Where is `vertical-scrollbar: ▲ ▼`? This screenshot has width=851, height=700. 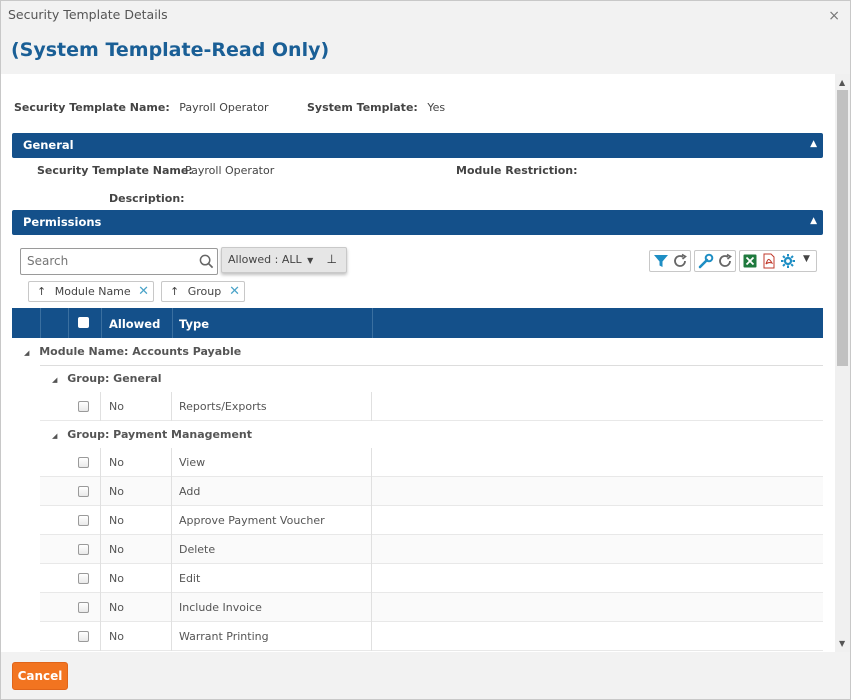 vertical-scrollbar: ▲ ▼ is located at coordinates (842, 363).